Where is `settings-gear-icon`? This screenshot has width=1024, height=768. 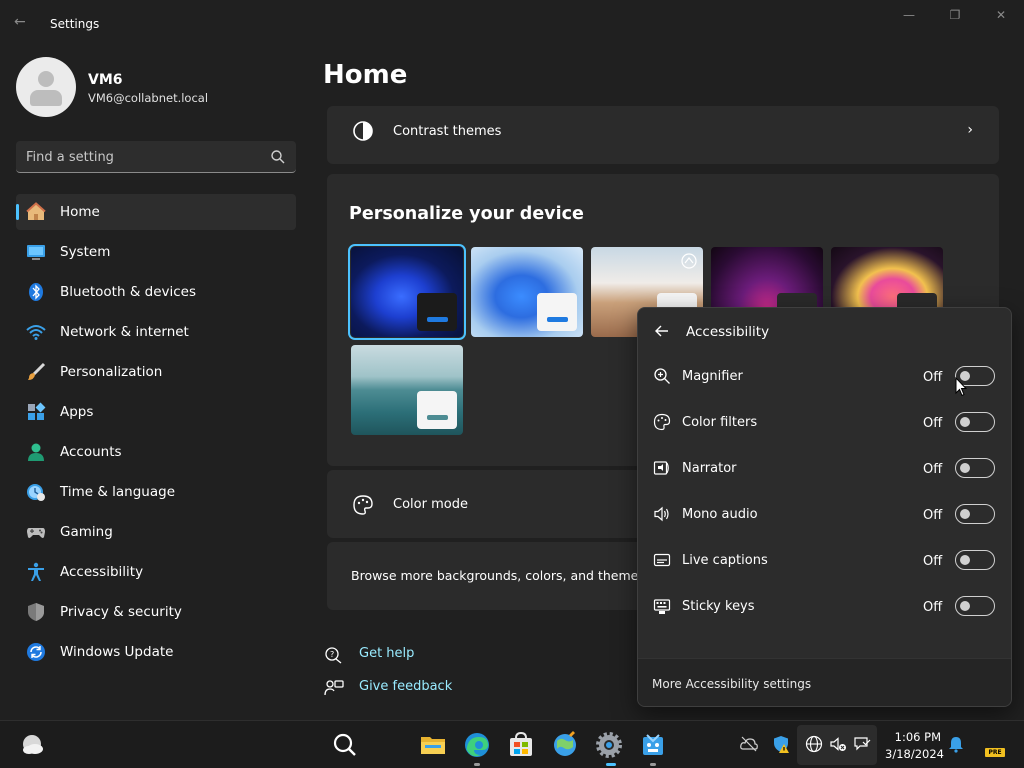 settings-gear-icon is located at coordinates (609, 745).